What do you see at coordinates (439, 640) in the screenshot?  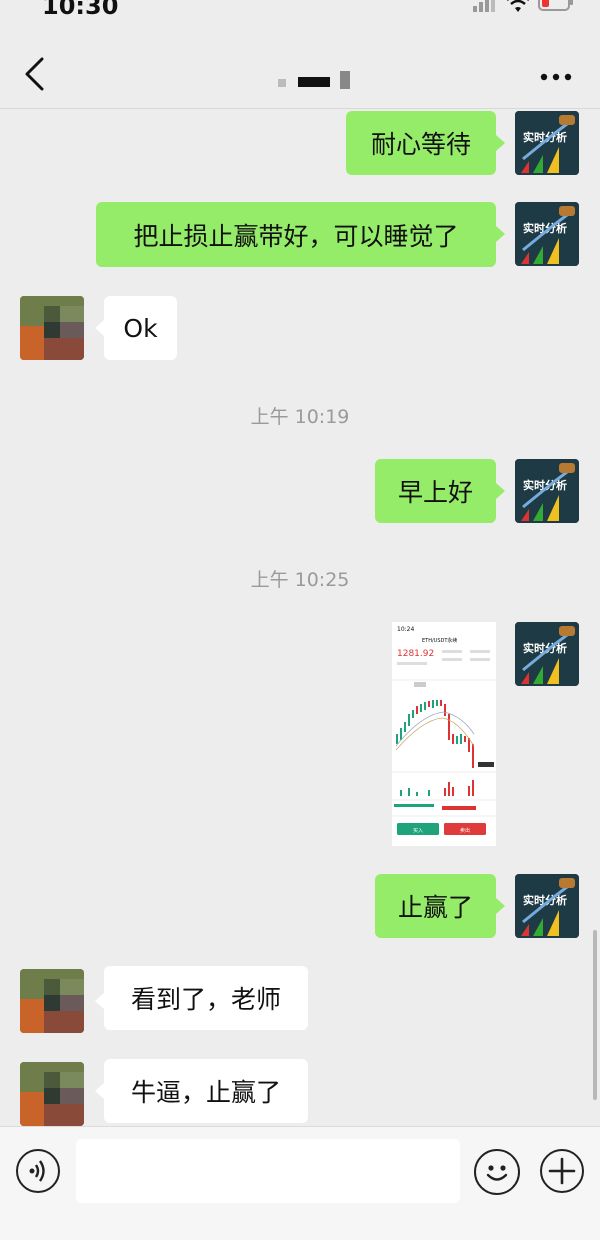 I see `shot-pair: ETH/USDT永续` at bounding box center [439, 640].